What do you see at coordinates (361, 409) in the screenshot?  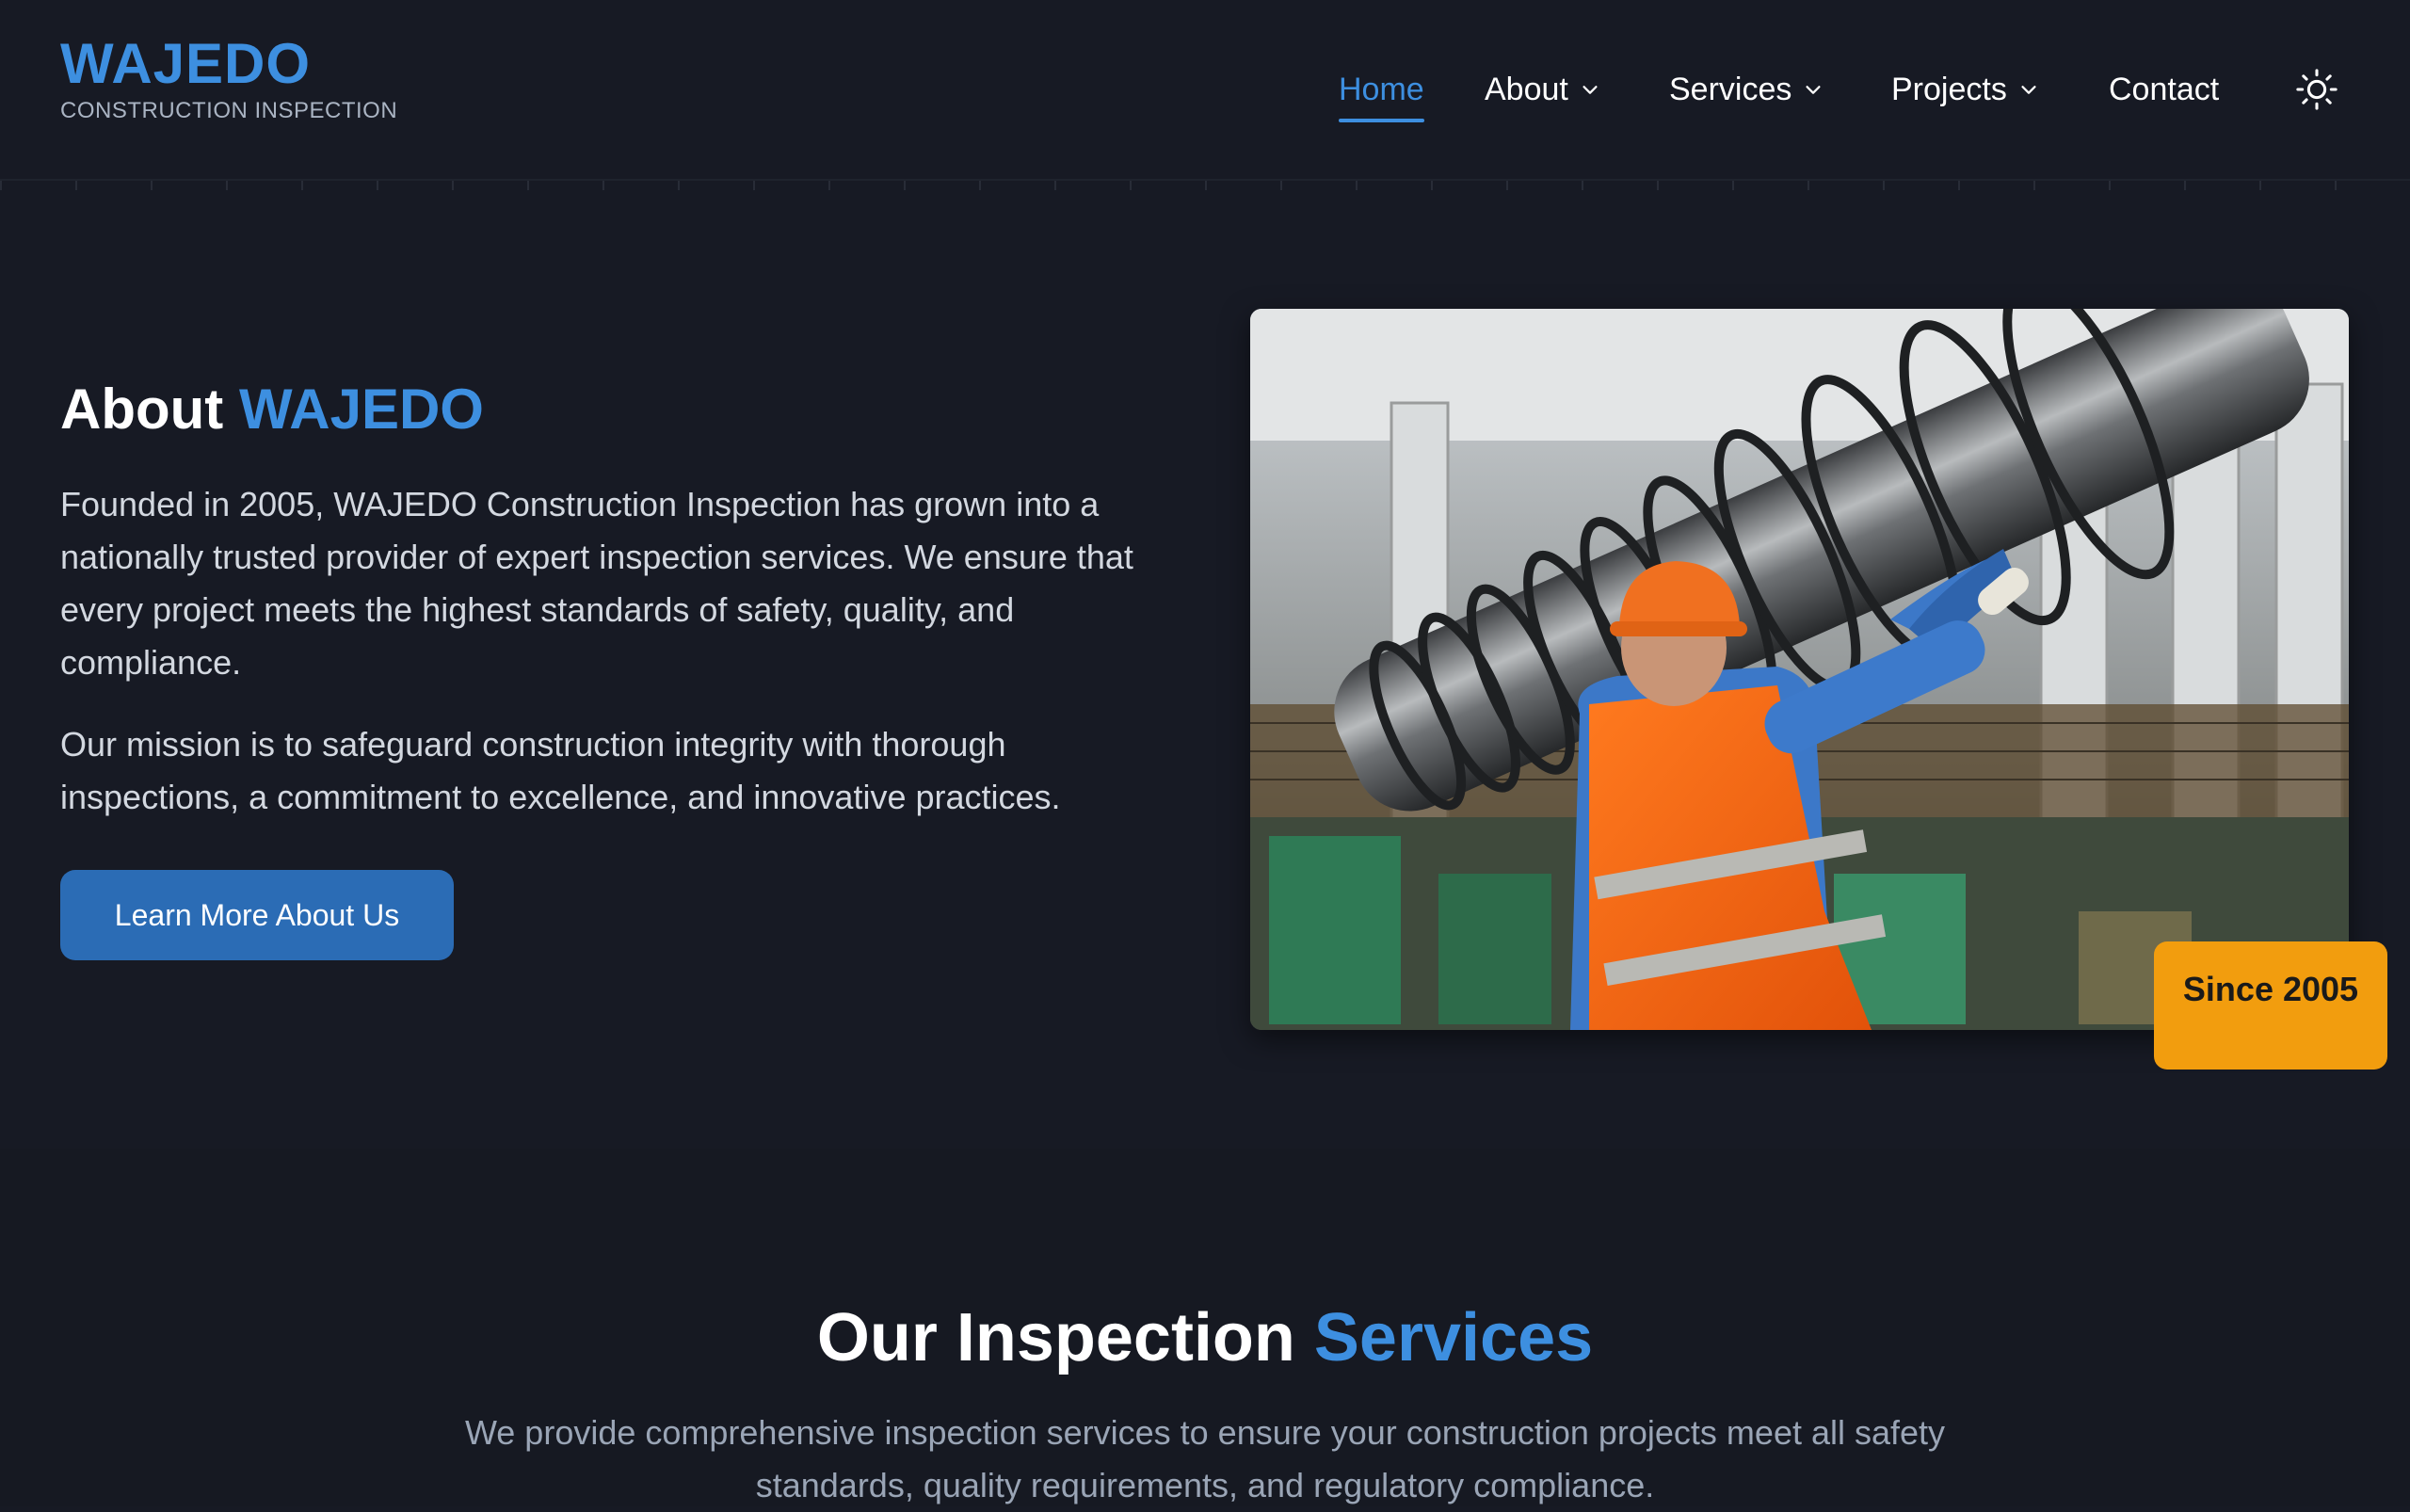 I see `about-heading-accent: WAJEDO` at bounding box center [361, 409].